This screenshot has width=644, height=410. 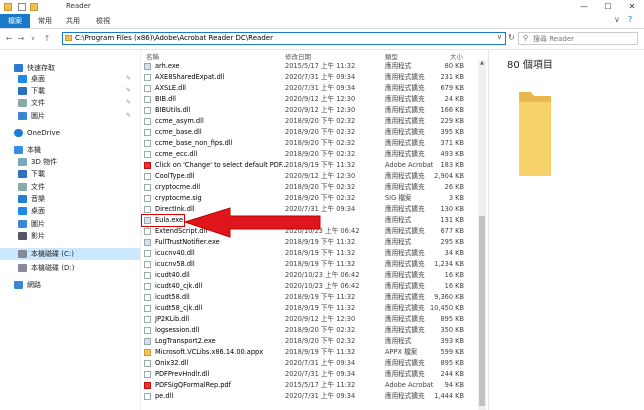 What do you see at coordinates (608, 7) in the screenshot?
I see `maximize-button: ☐` at bounding box center [608, 7].